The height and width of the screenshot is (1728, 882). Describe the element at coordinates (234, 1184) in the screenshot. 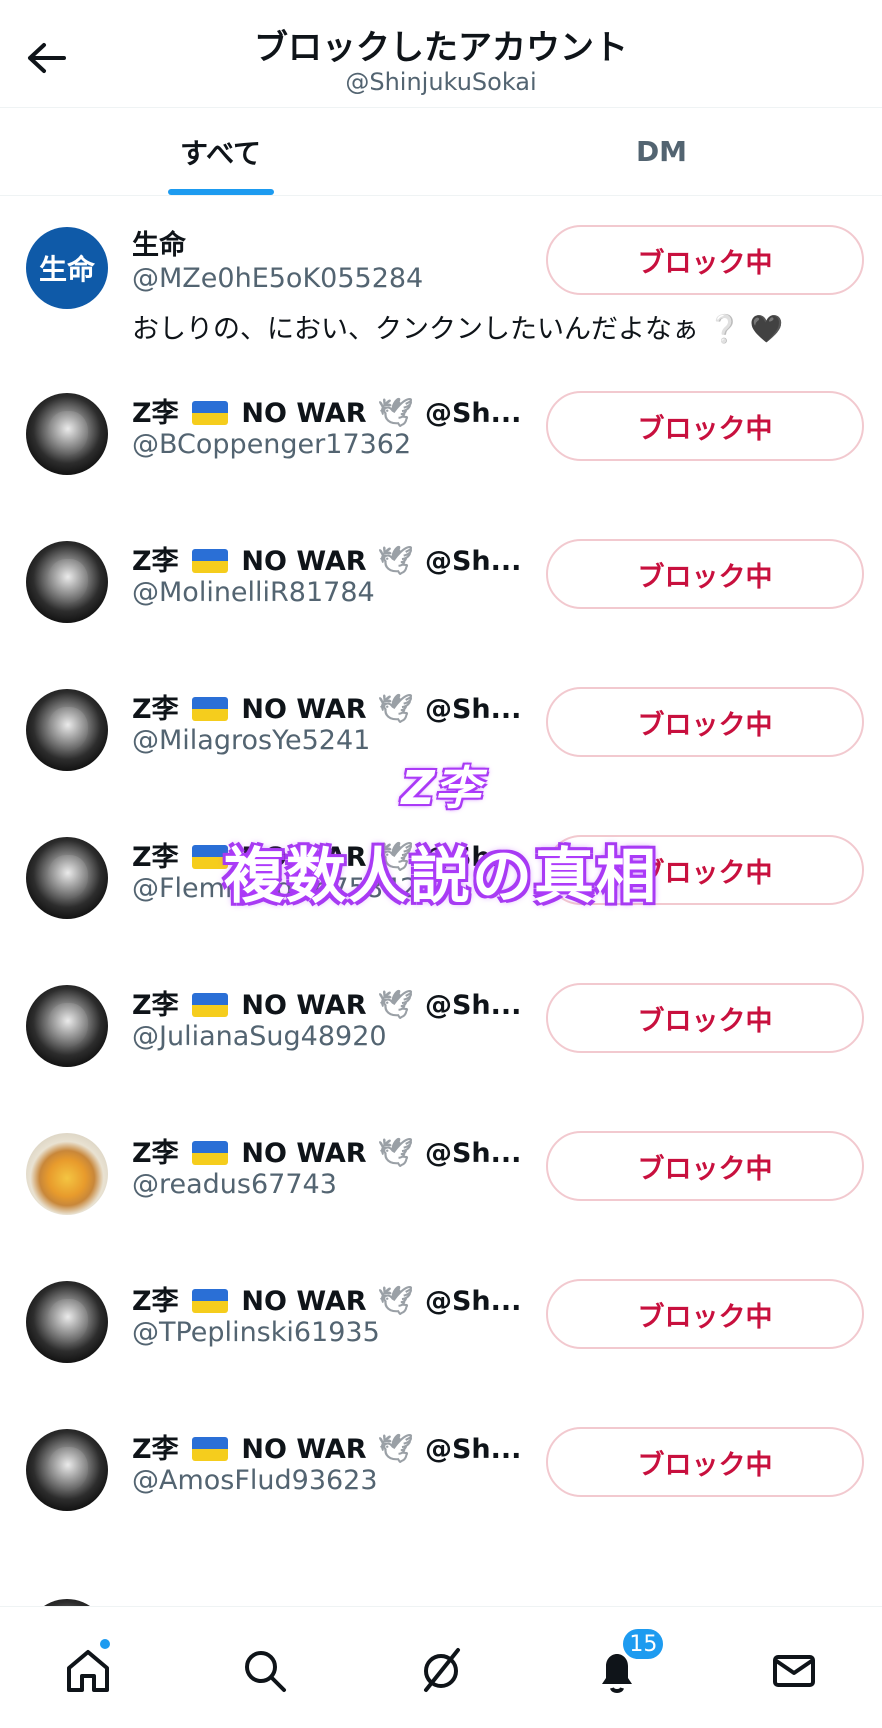

I see `user-handle: @readus67743` at that location.